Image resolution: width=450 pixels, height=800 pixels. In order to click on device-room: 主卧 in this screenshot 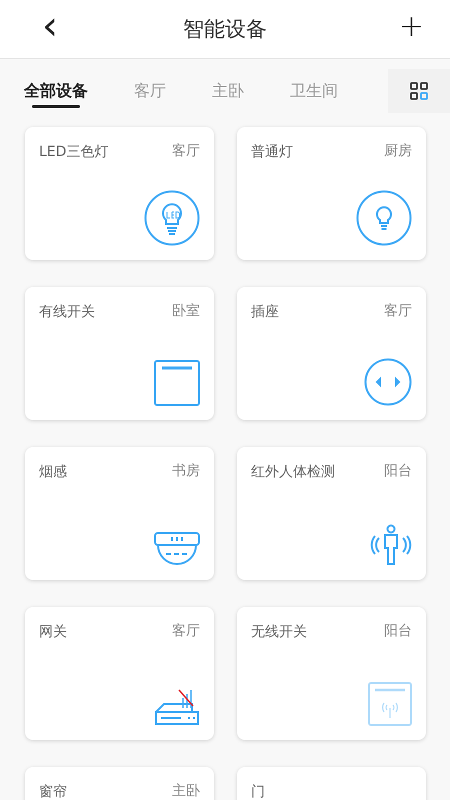, I will do `click(186, 791)`.